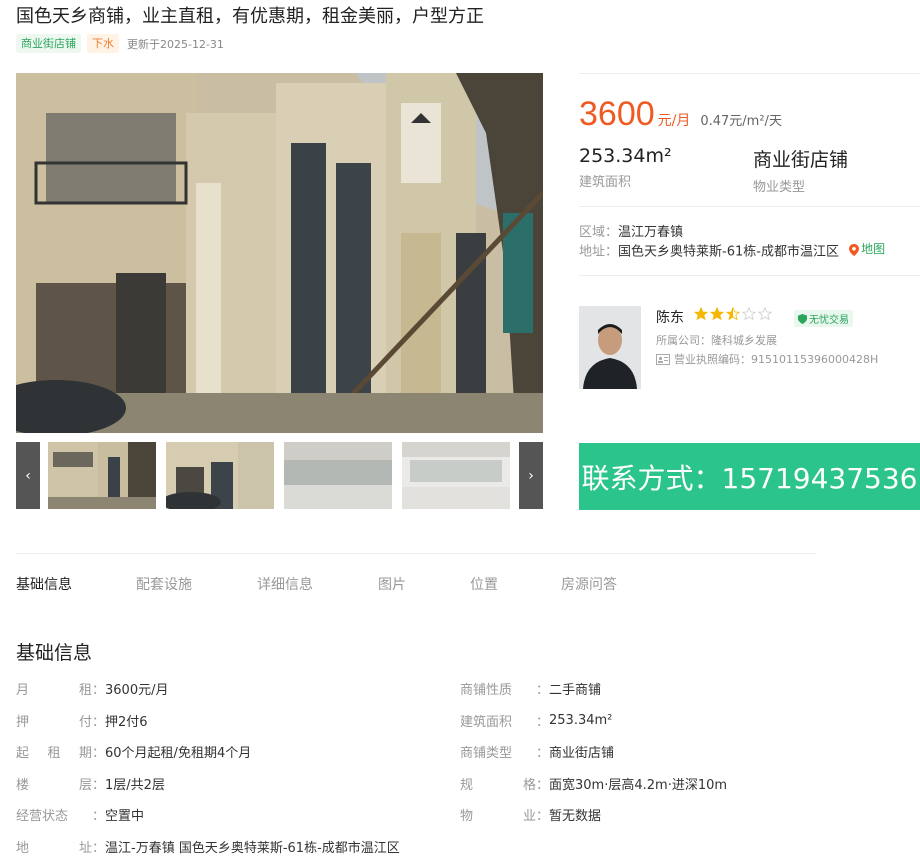  I want to click on info-value: 押2付6, so click(126, 722).